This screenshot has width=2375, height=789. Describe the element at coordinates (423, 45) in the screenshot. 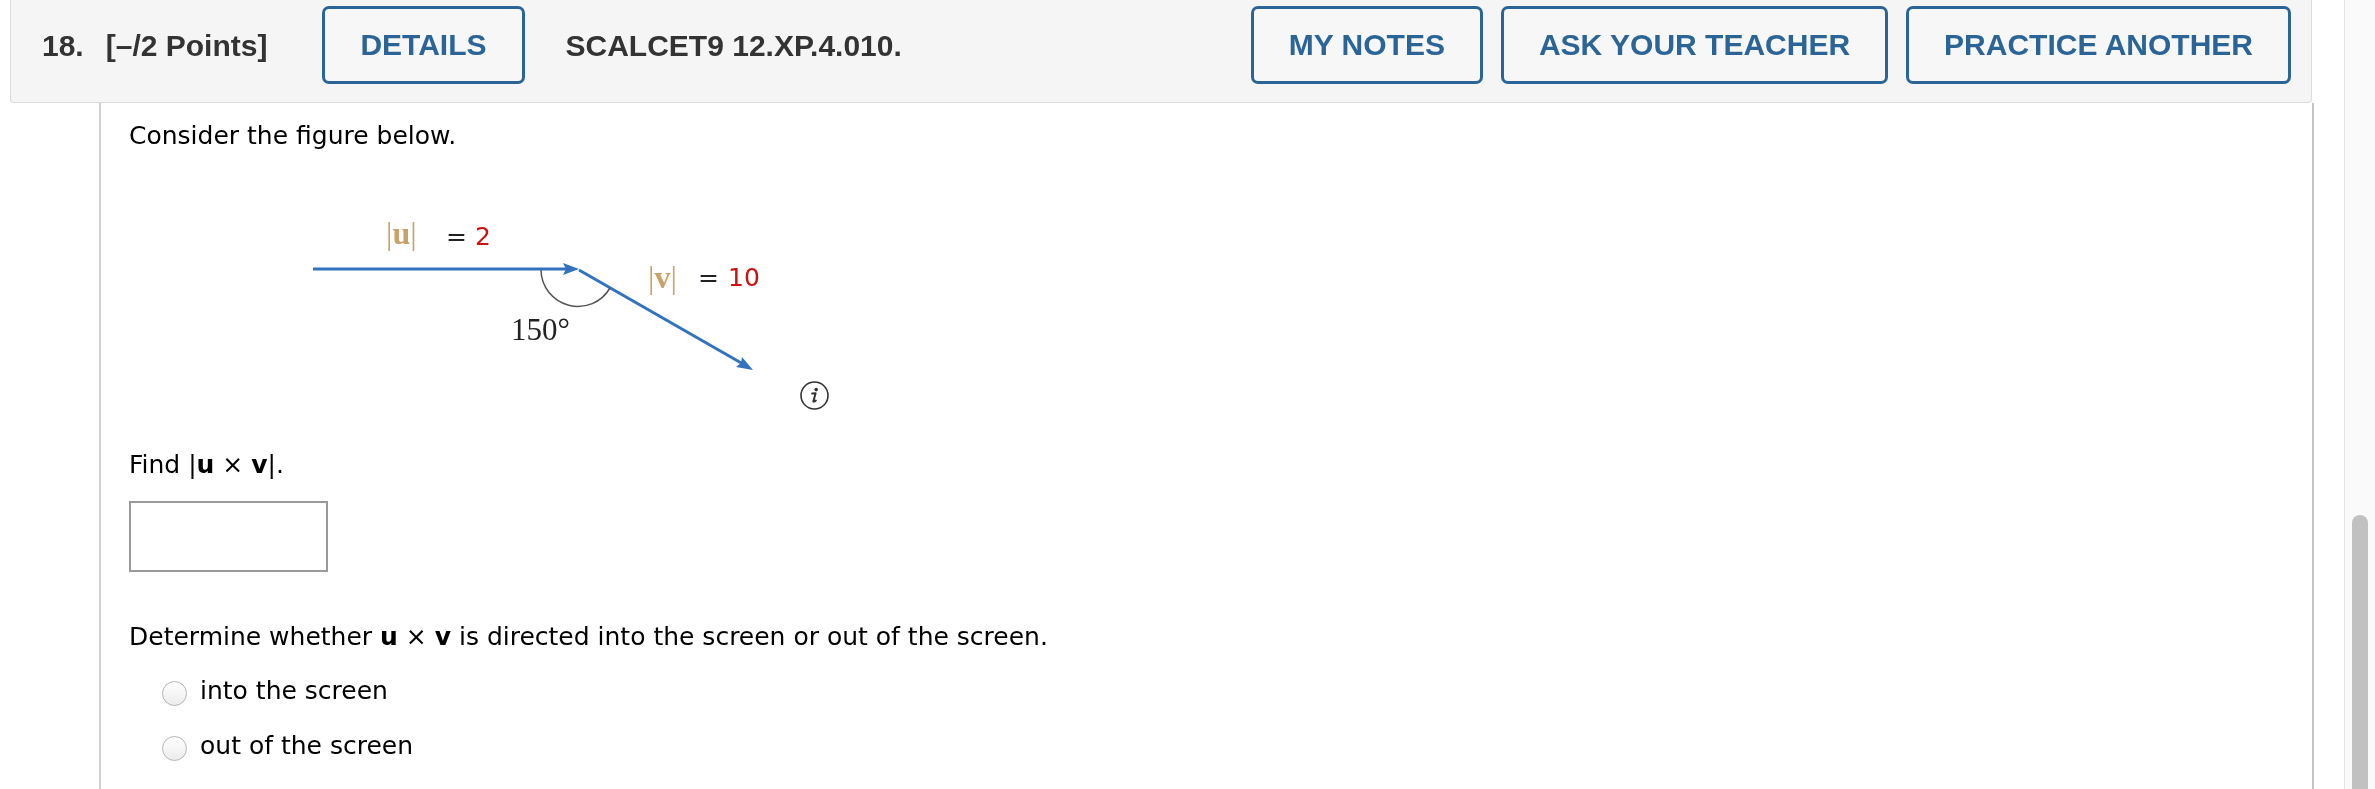

I see `details-button: DETAILS` at that location.